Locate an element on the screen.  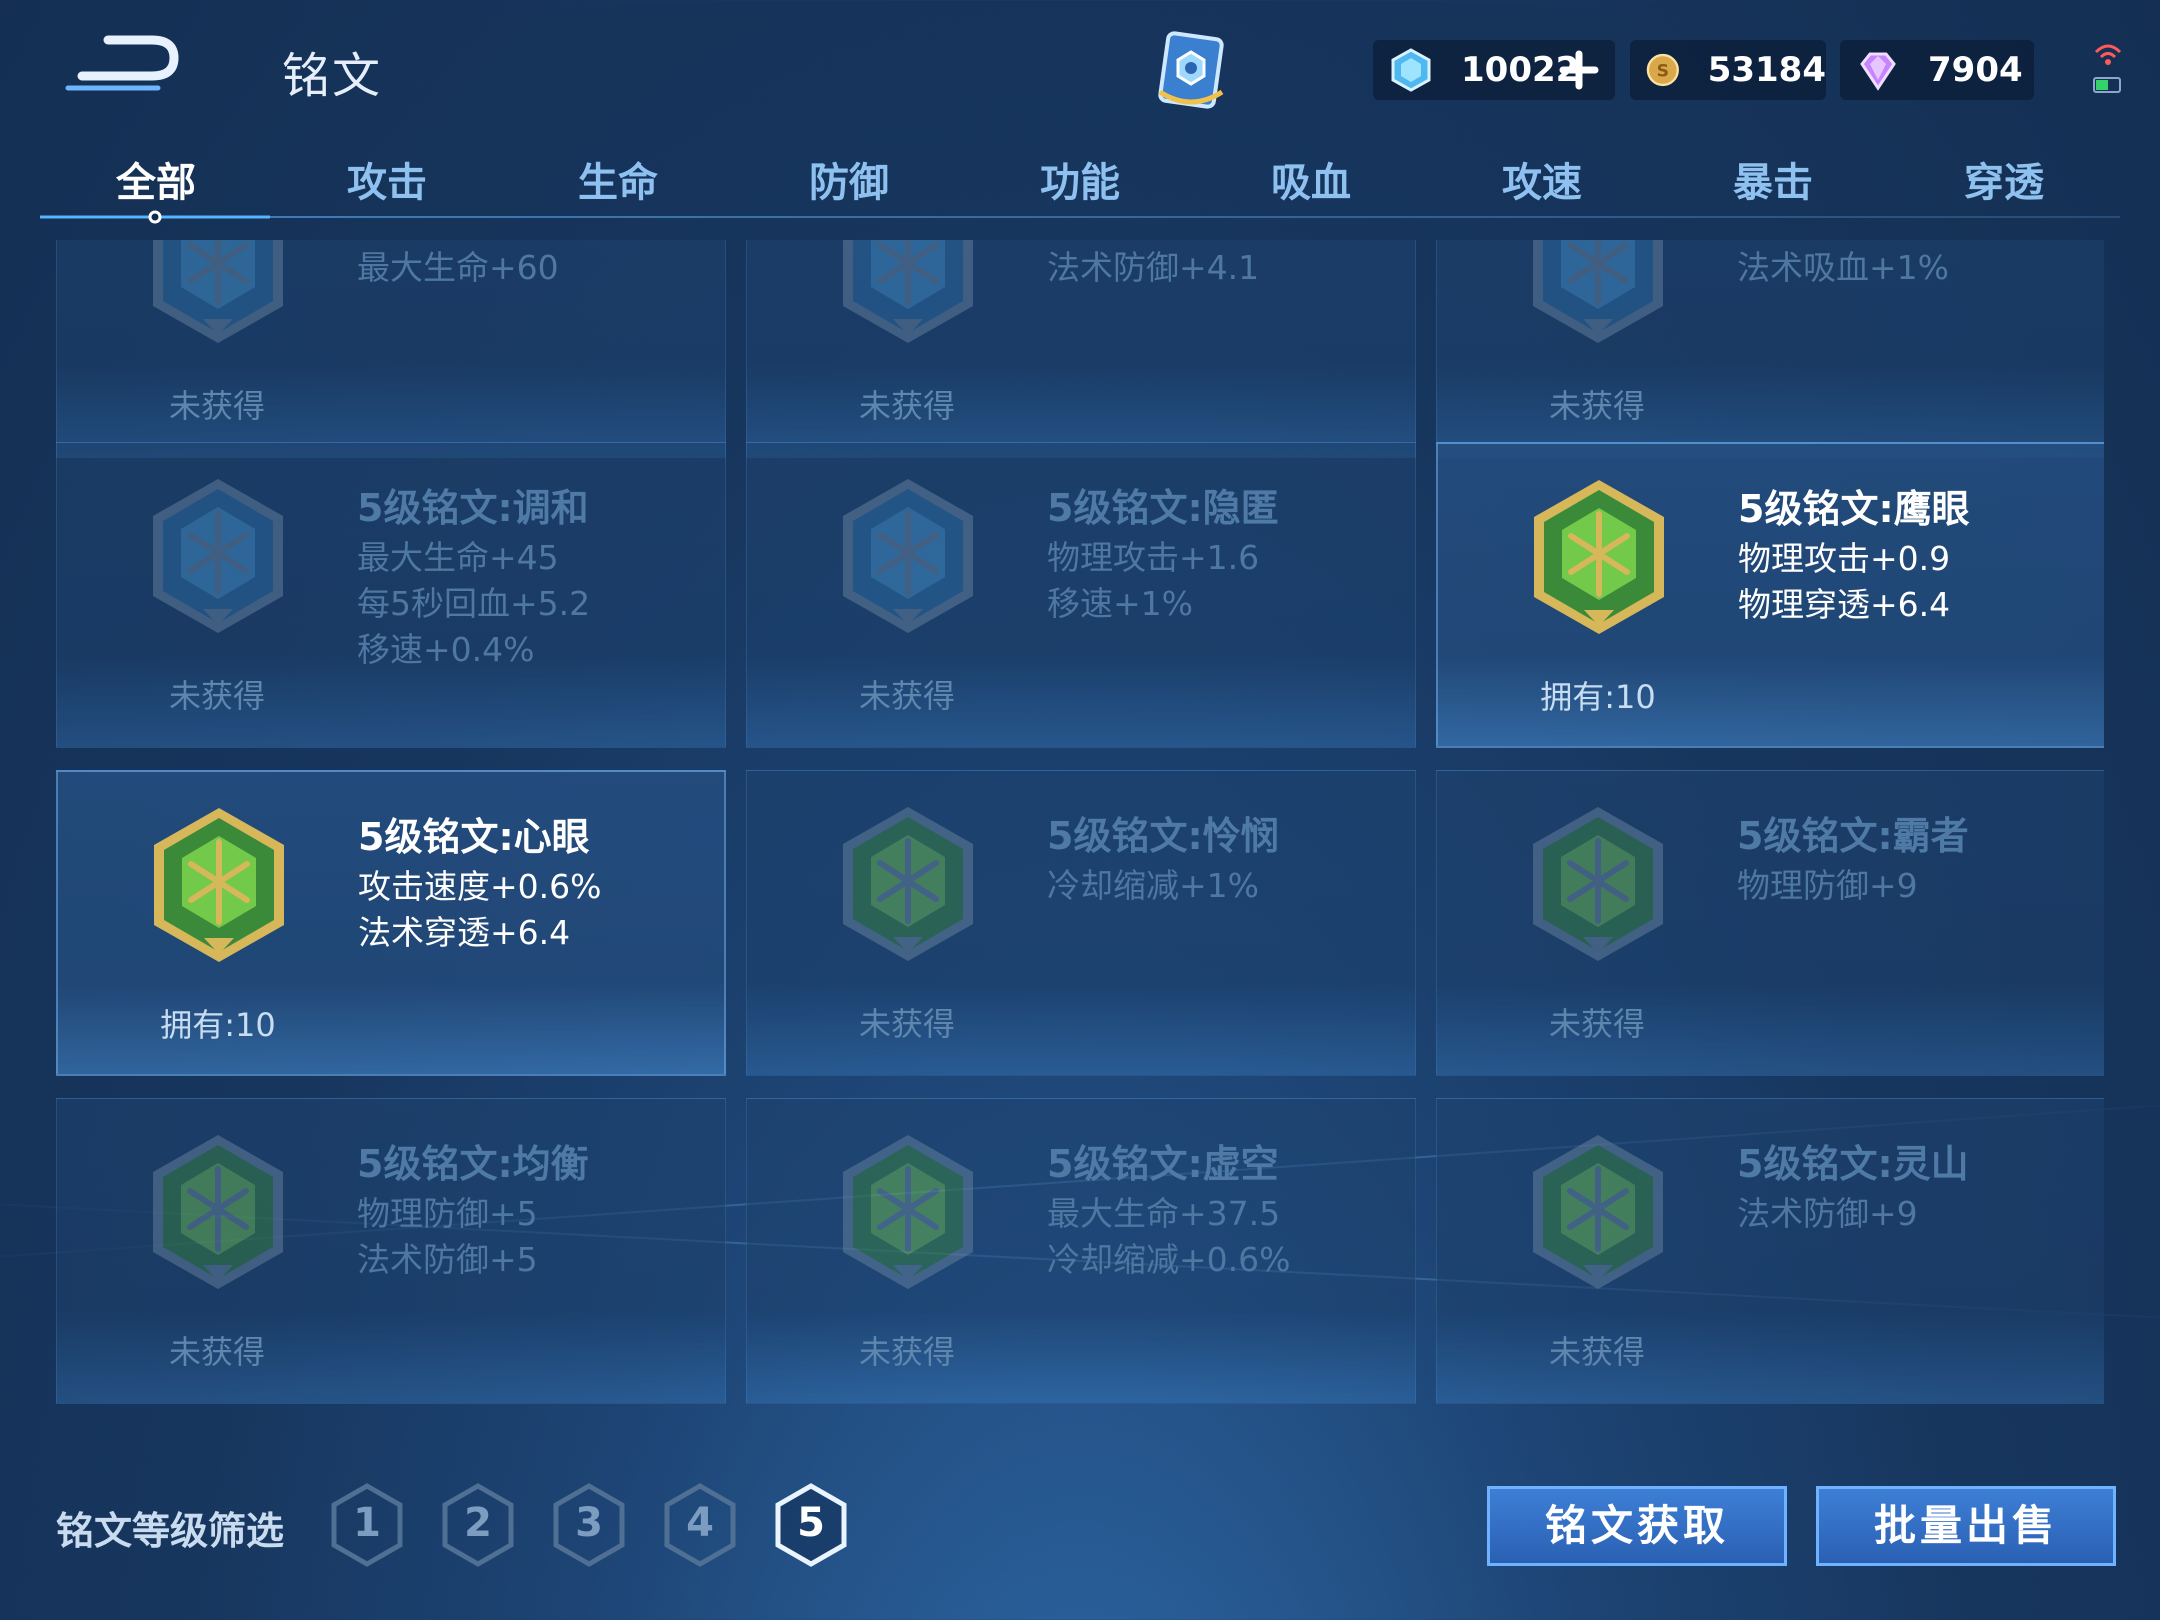
category-tabs: 全部 攻击 生命 防御 功能 吸血 攻速 暴击 穿透 is located at coordinates (1080, 185).